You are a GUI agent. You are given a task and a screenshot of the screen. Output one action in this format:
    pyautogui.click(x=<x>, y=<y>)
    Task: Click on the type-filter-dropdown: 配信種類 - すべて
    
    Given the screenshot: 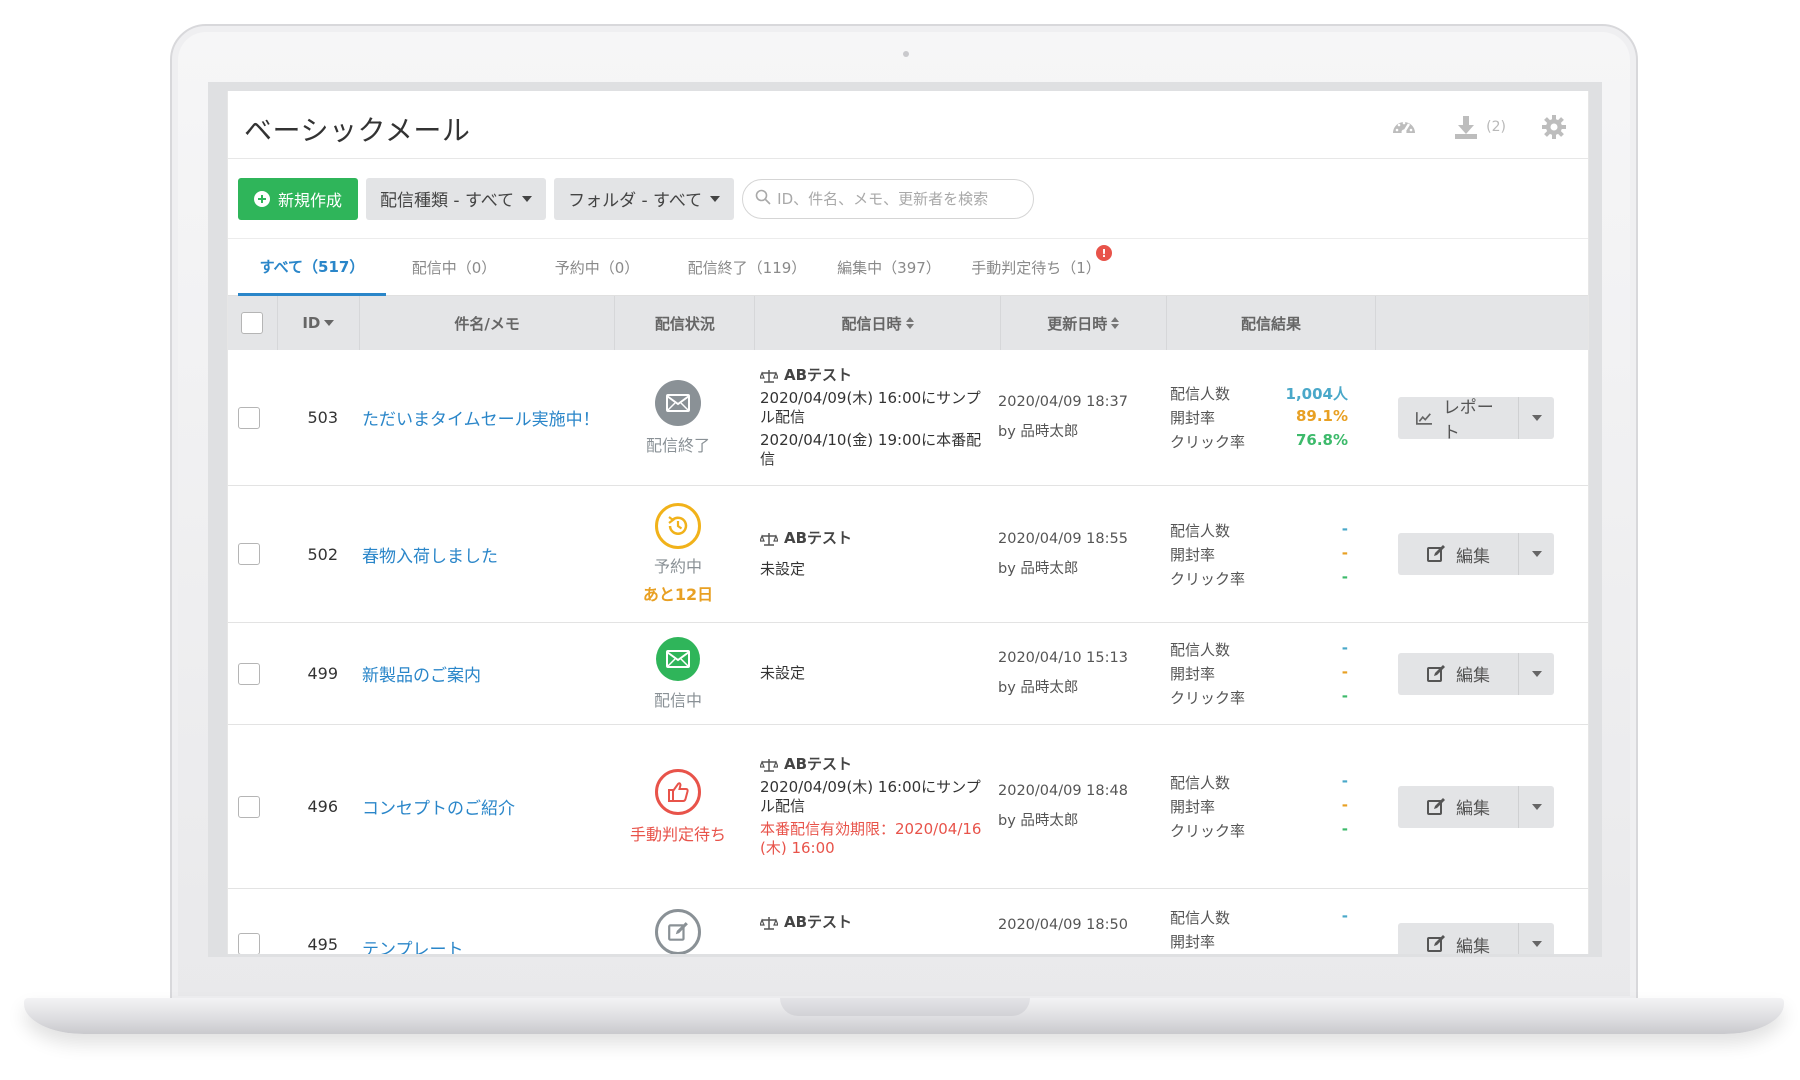 What is the action you would take?
    pyautogui.click(x=456, y=198)
    